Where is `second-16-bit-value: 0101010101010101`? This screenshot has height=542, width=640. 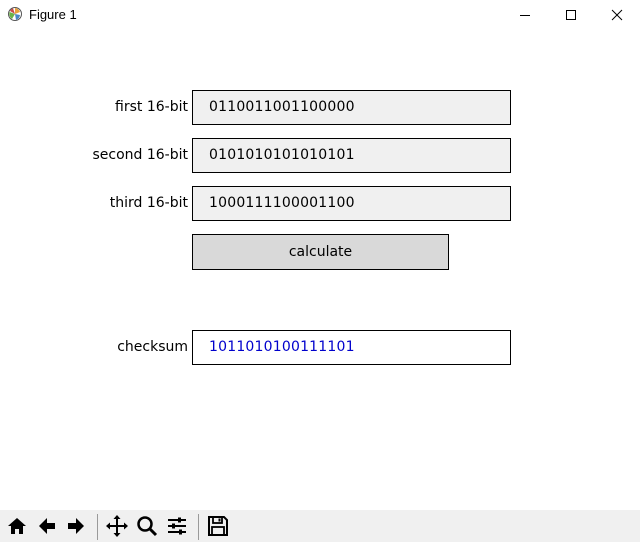
second-16-bit-value: 0101010101010101 is located at coordinates (282, 155).